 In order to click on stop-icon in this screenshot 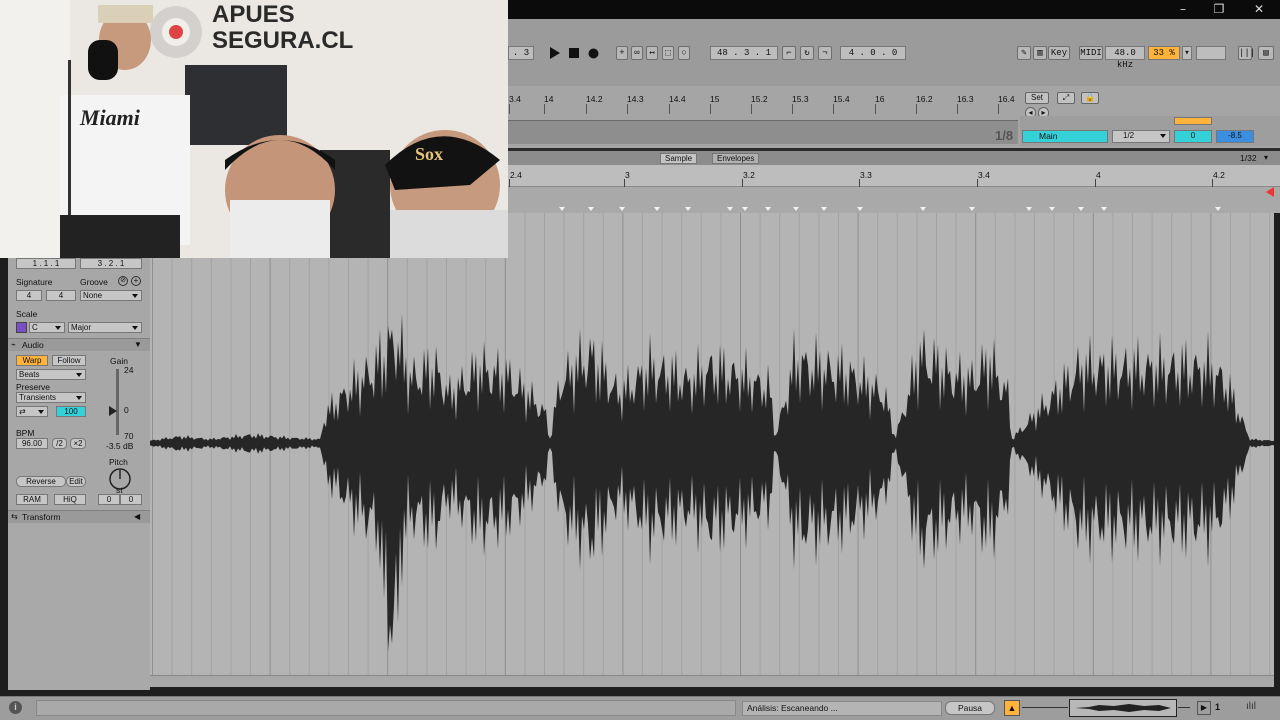, I will do `click(574, 53)`.